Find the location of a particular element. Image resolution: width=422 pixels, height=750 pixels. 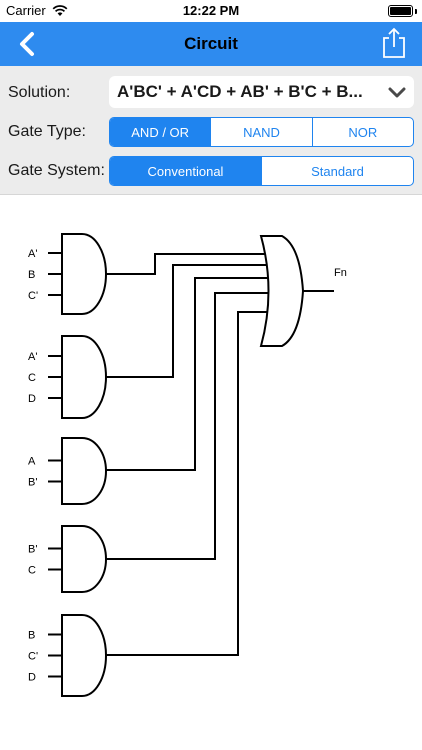

output-label: Fn is located at coordinates (340, 273).